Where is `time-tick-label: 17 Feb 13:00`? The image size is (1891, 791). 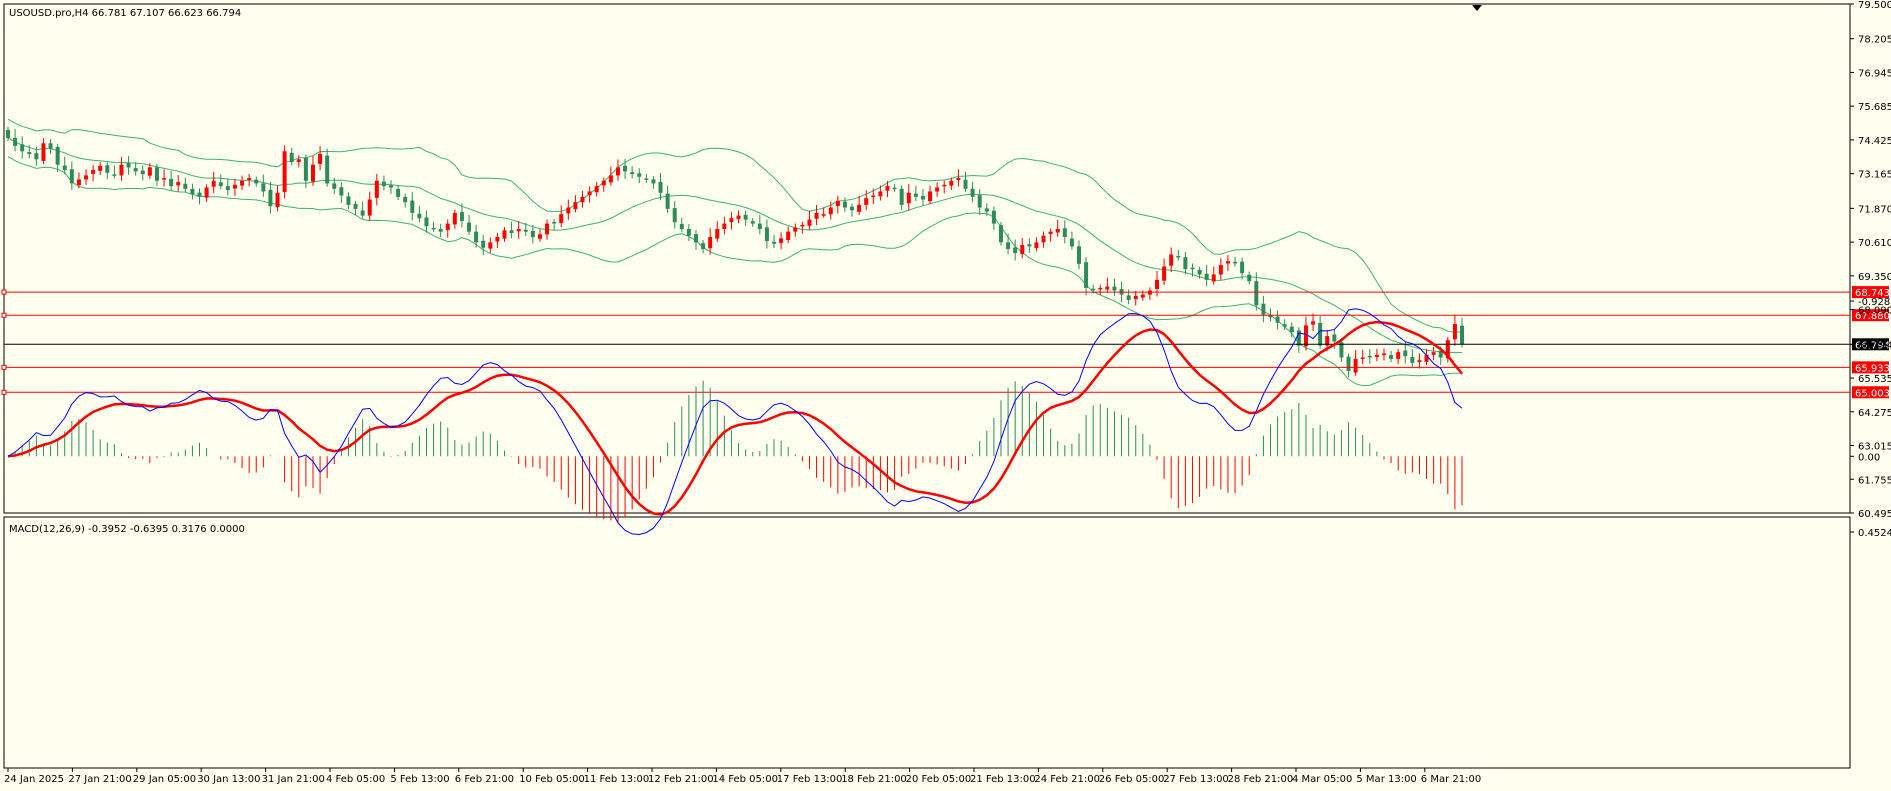 time-tick-label: 17 Feb 13:00 is located at coordinates (810, 779).